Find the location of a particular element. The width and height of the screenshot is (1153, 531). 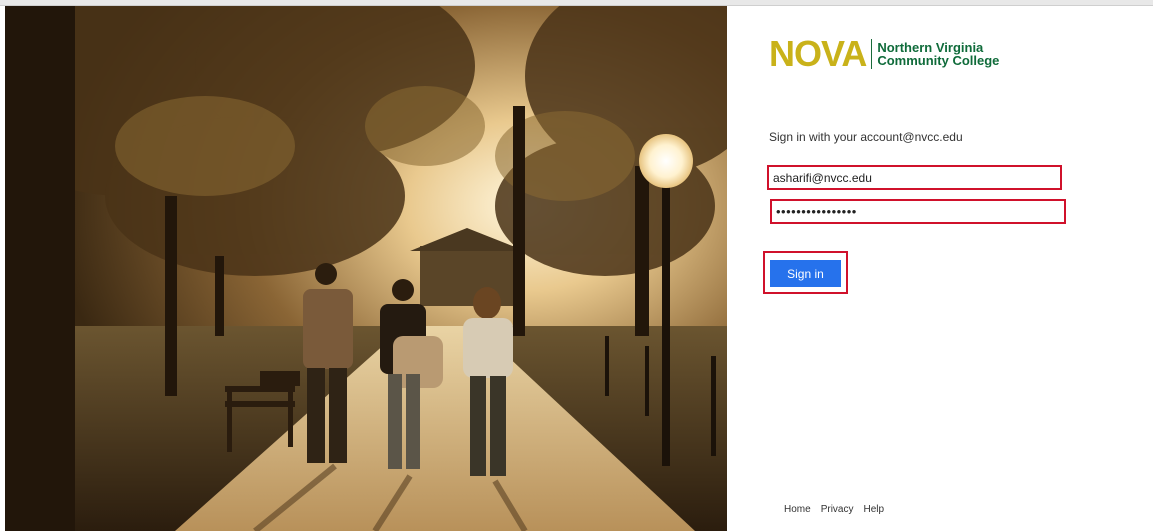

logo-nova-wordmark: NOVA is located at coordinates (818, 53).